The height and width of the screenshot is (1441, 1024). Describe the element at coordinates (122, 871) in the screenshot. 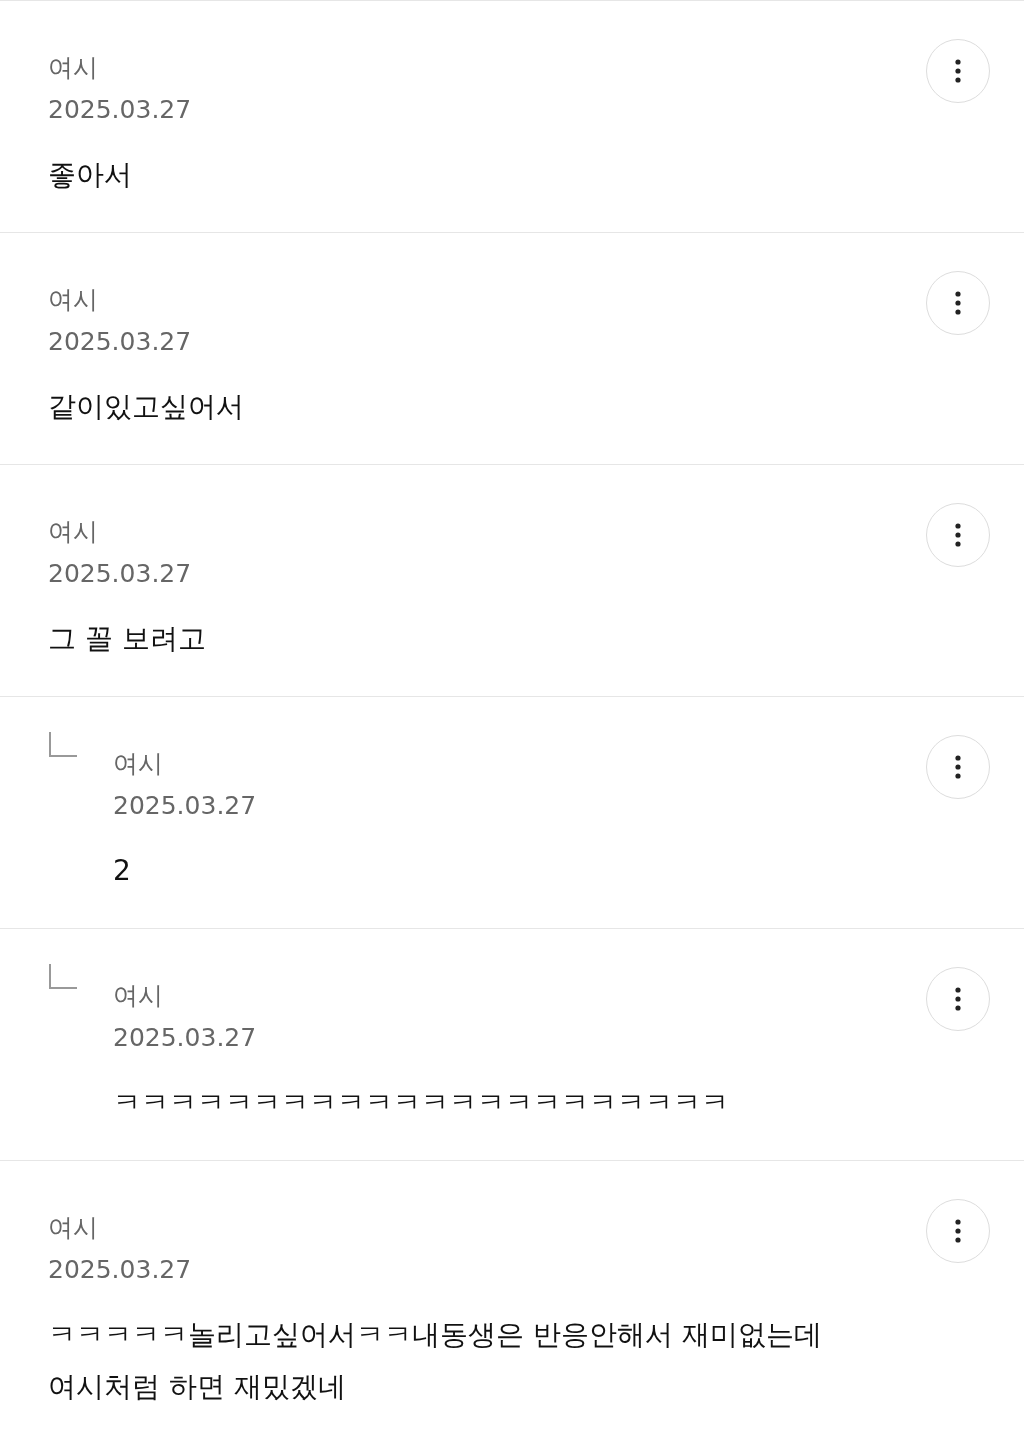

I see `comment-text: 2` at that location.